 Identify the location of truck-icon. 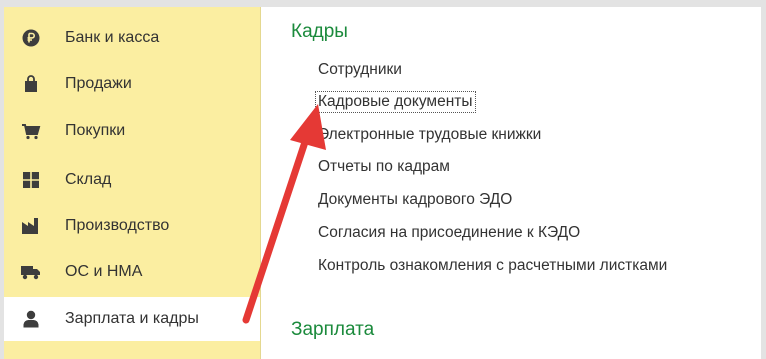
(31, 272).